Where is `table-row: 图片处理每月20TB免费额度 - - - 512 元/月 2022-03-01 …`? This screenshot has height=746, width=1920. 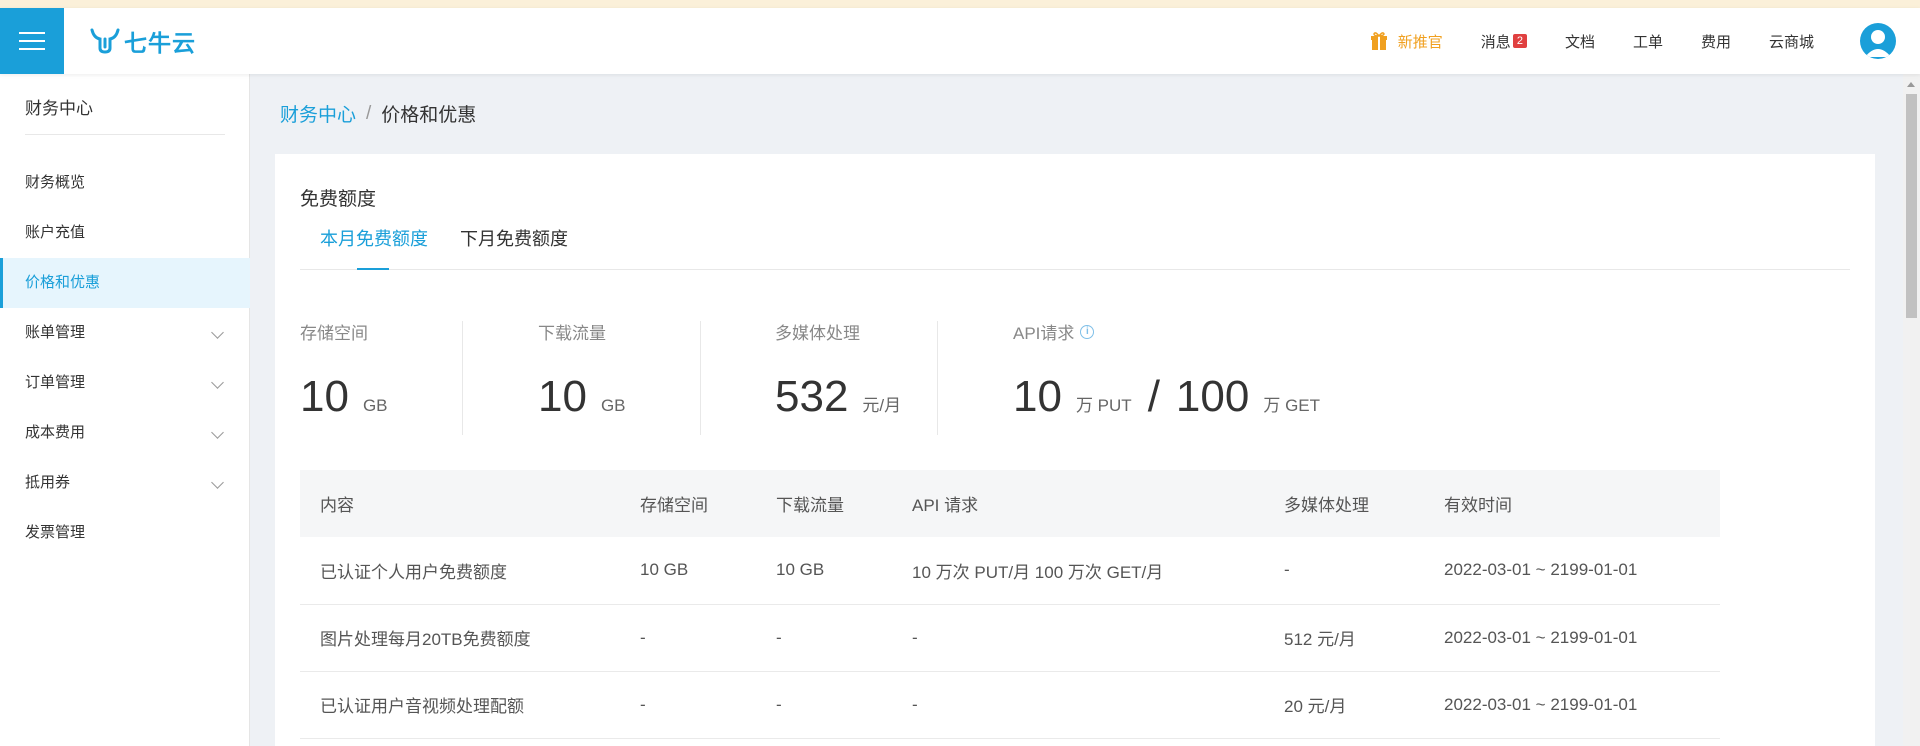 table-row: 图片处理每月20TB免费额度 - - - 512 元/月 2022-03-01 … is located at coordinates (1010, 638).